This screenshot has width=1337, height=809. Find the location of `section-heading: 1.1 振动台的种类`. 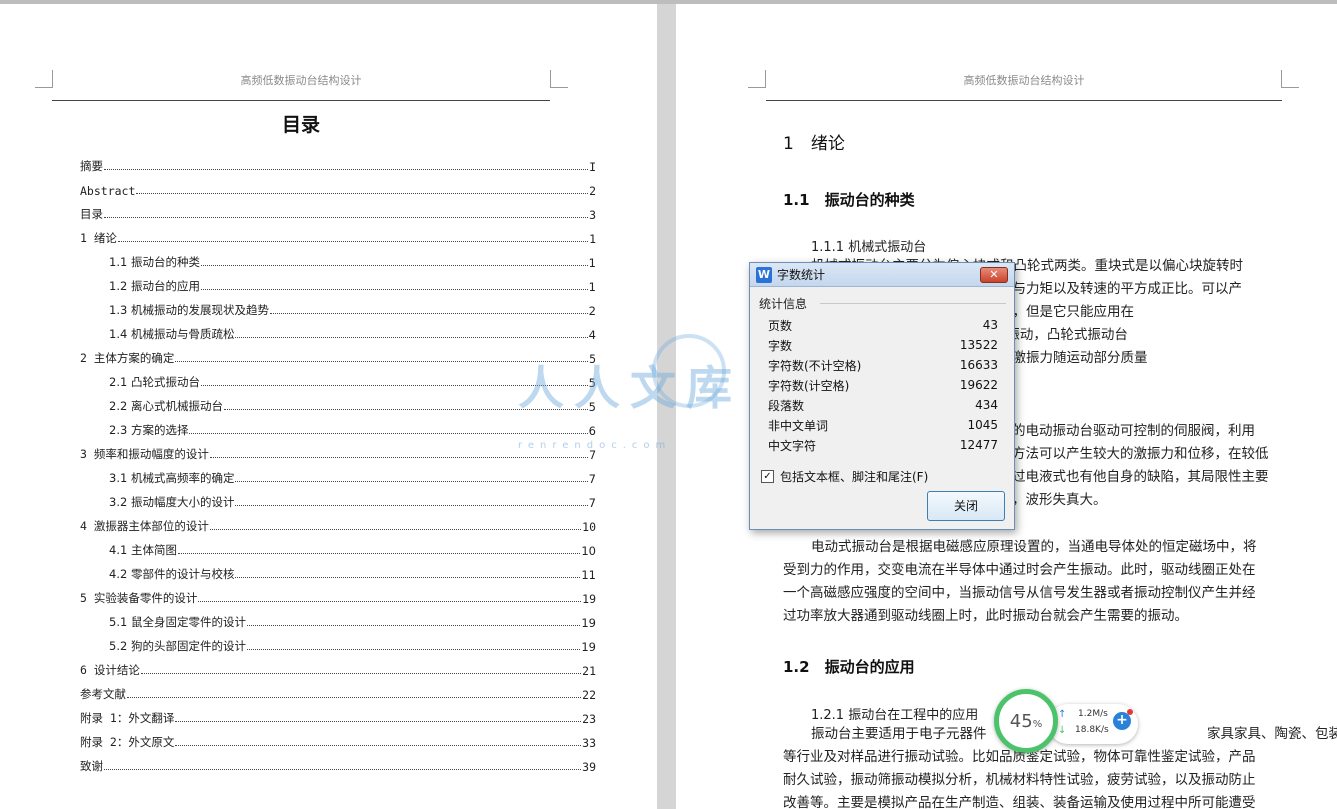

section-heading: 1.1 振动台的种类 is located at coordinates (849, 200).